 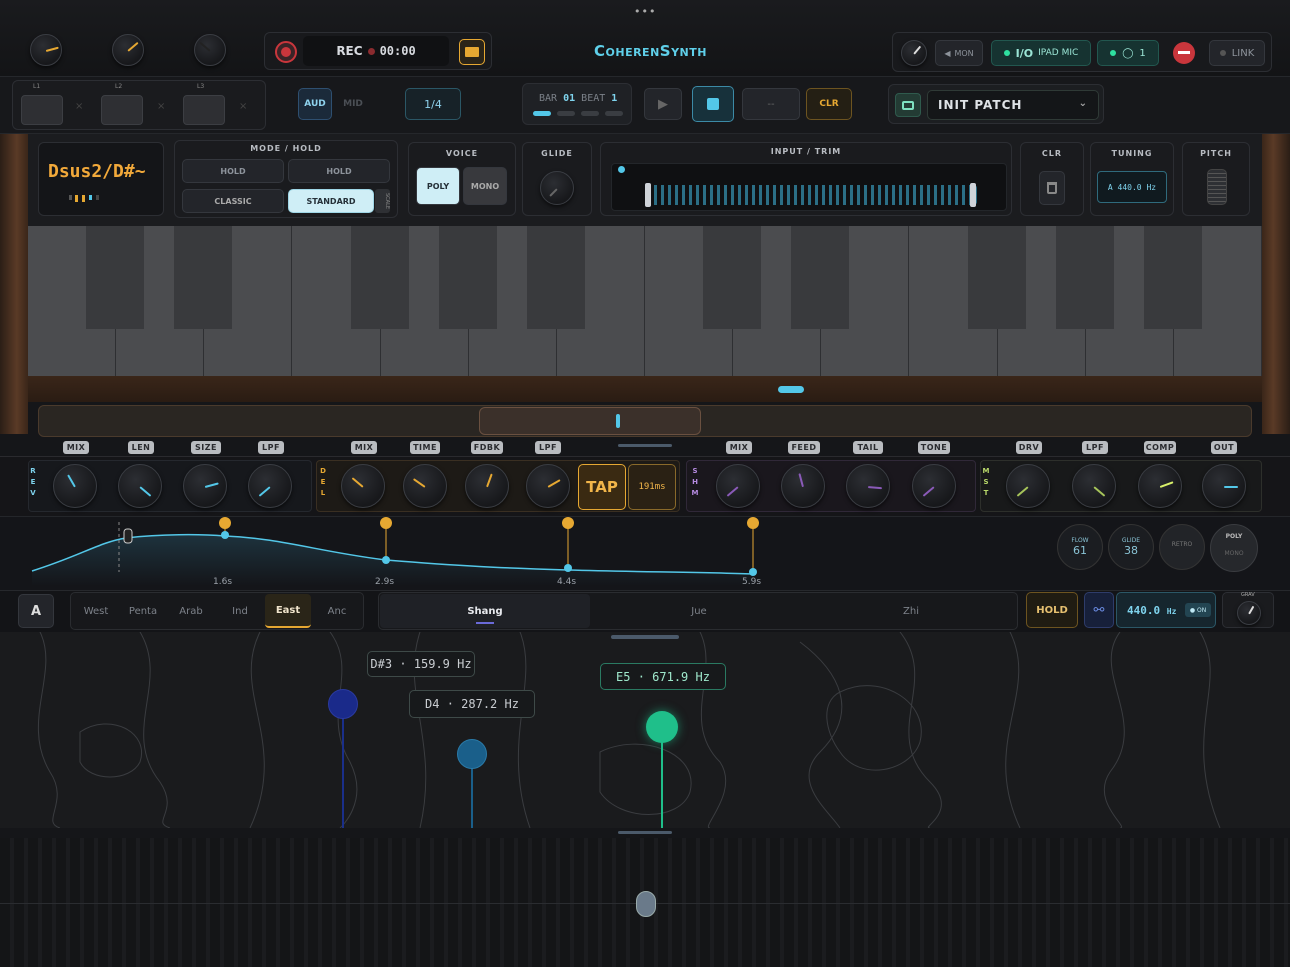 What do you see at coordinates (1182, 547) in the screenshot?
I see `retro-toggle: RETRO` at bounding box center [1182, 547].